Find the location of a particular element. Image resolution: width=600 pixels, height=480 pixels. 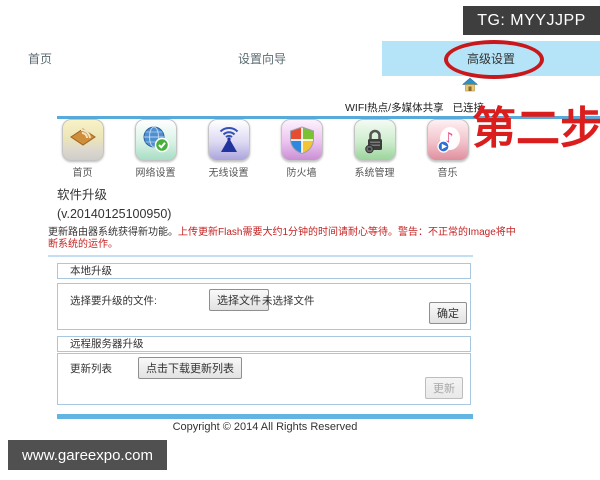

shield-icon is located at coordinates (301, 140).